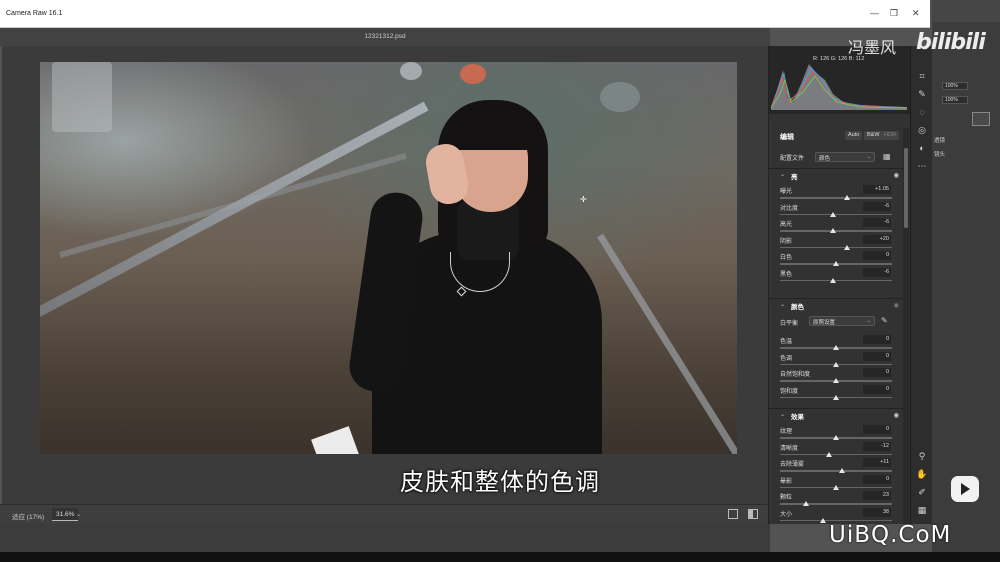 This screenshot has width=1000, height=562. Describe the element at coordinates (887, 156) in the screenshot. I see `profile-browser-icon: ▦` at that location.